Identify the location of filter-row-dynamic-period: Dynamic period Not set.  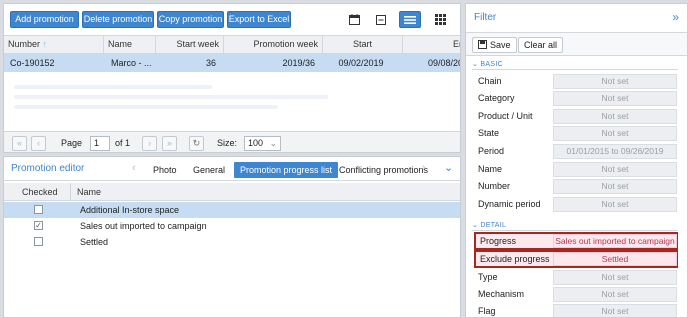
(575, 204).